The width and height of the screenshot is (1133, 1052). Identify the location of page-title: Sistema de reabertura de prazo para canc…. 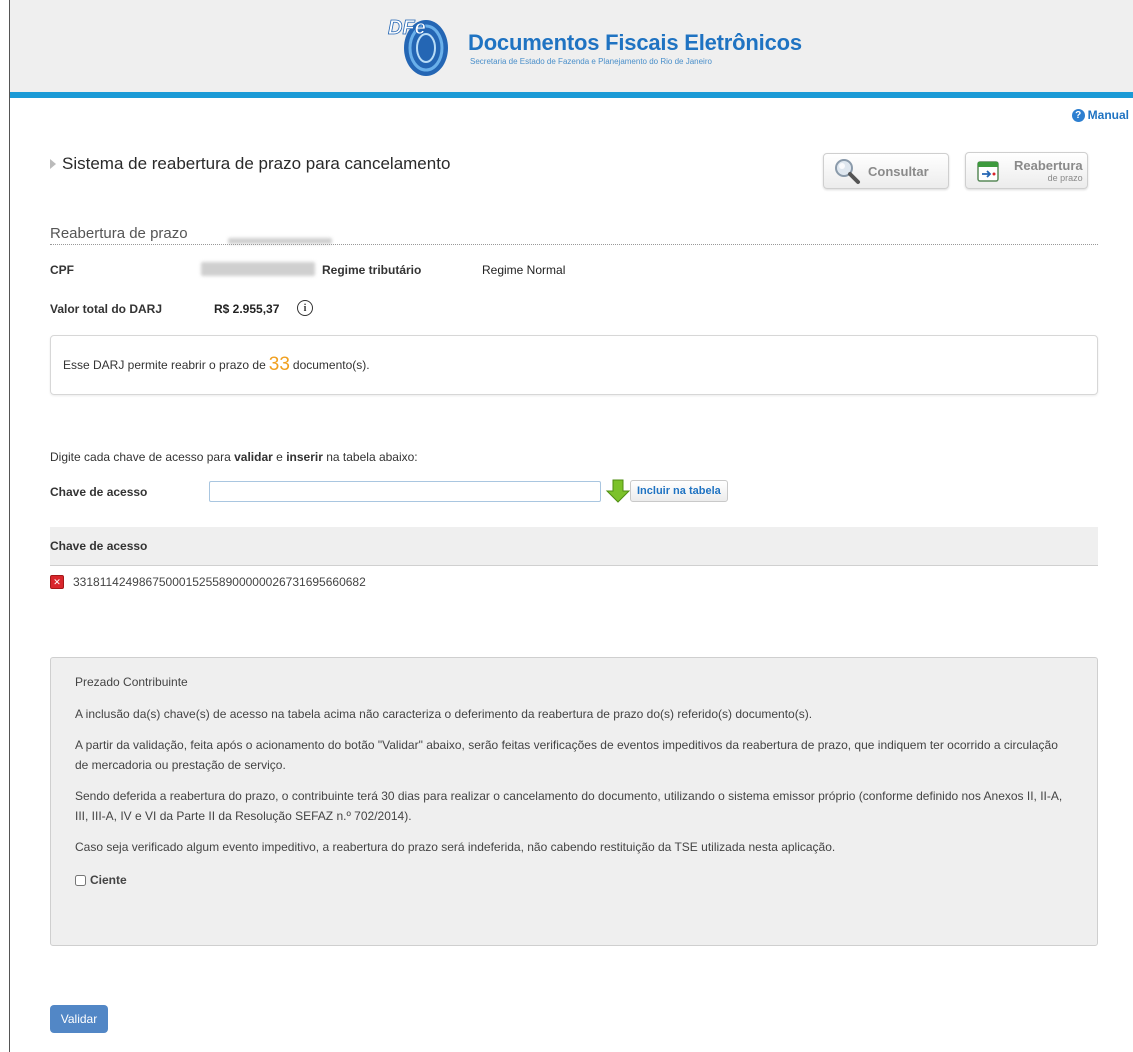
(256, 163).